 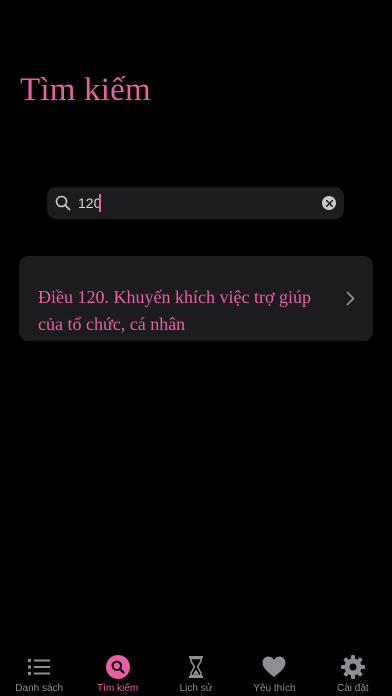 I want to click on tab-label: Cài đặt, so click(x=352, y=688).